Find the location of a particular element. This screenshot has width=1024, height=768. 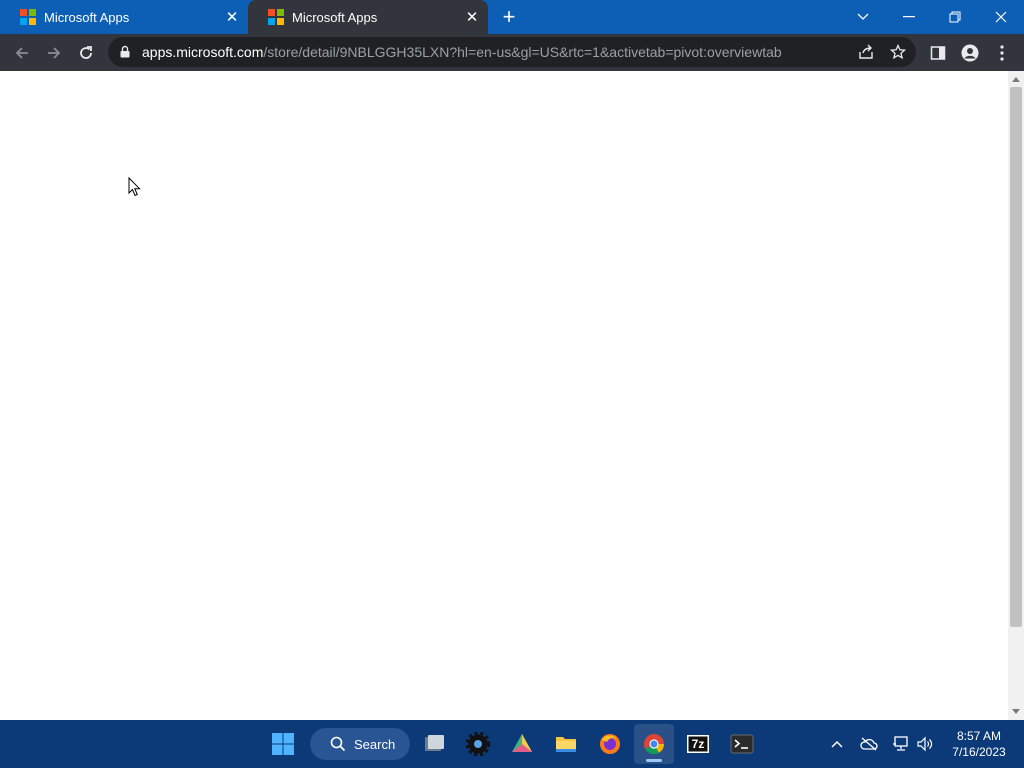

forward-arrow-icon is located at coordinates (54, 53).